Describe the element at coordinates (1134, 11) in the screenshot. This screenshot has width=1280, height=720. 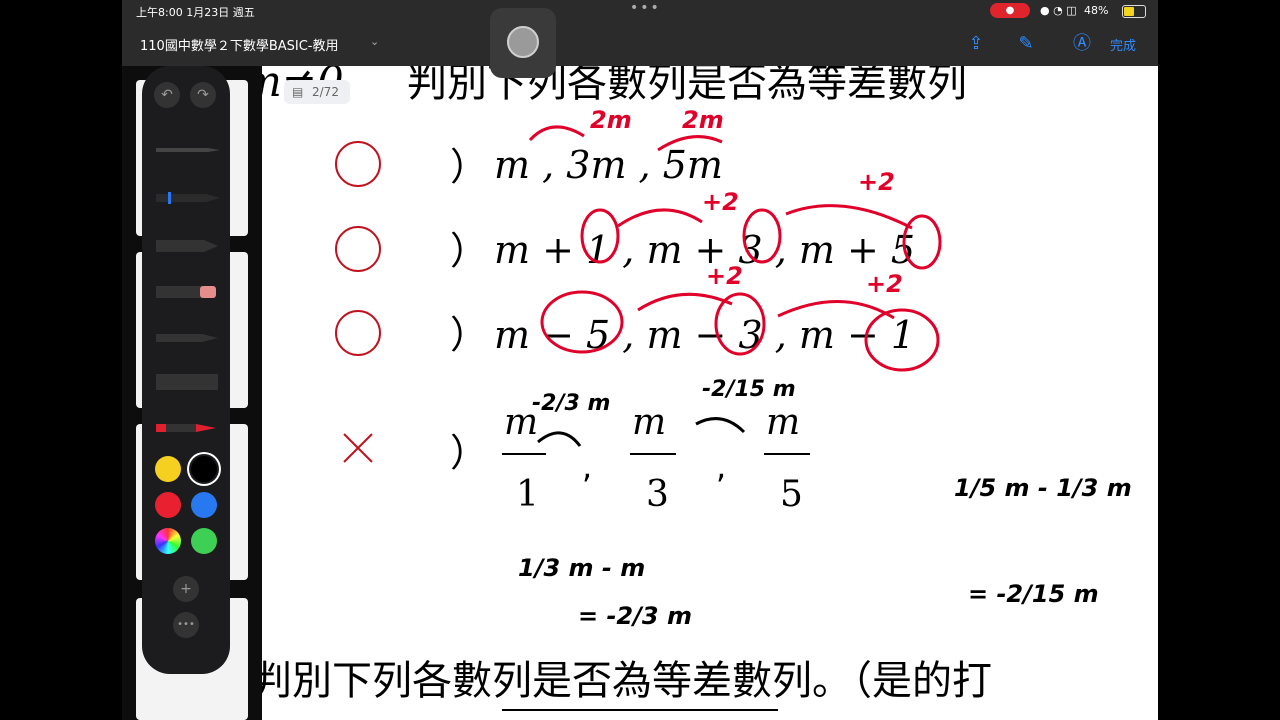
I see `battery-icon` at that location.